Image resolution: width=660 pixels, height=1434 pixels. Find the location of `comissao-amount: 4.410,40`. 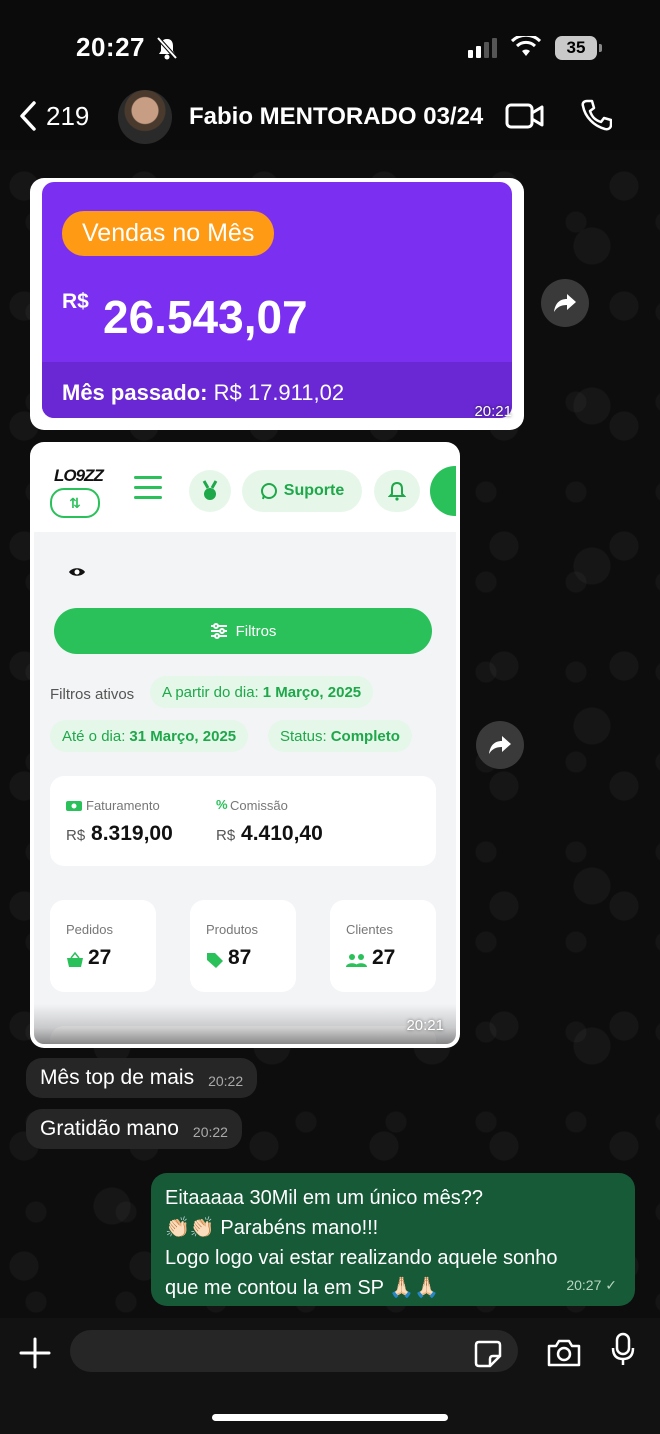

comissao-amount: 4.410,40 is located at coordinates (282, 833).